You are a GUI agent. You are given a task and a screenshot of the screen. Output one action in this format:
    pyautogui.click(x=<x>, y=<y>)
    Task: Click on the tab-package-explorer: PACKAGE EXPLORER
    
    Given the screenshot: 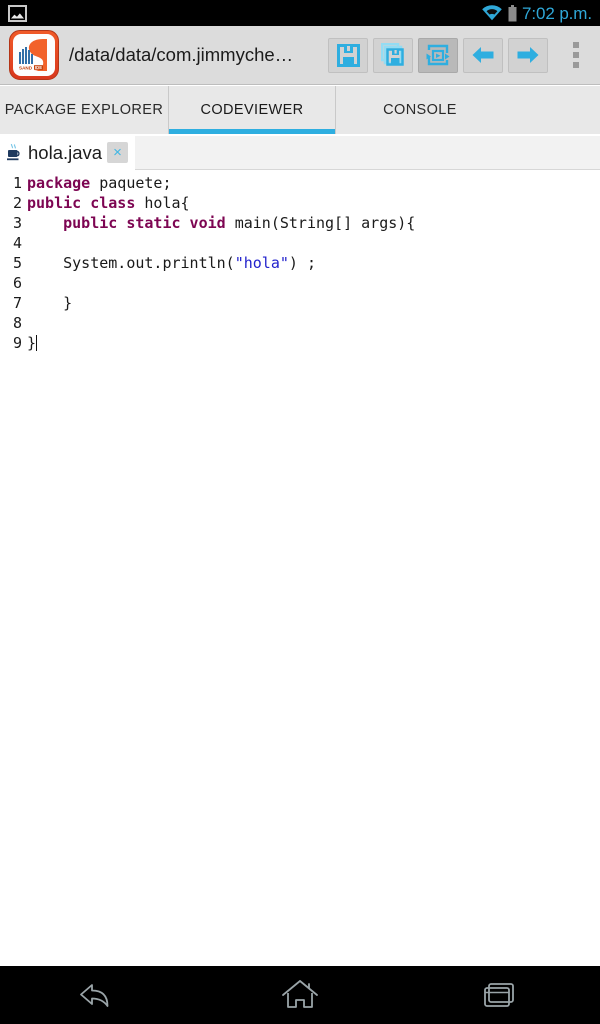 What is the action you would take?
    pyautogui.click(x=84, y=110)
    